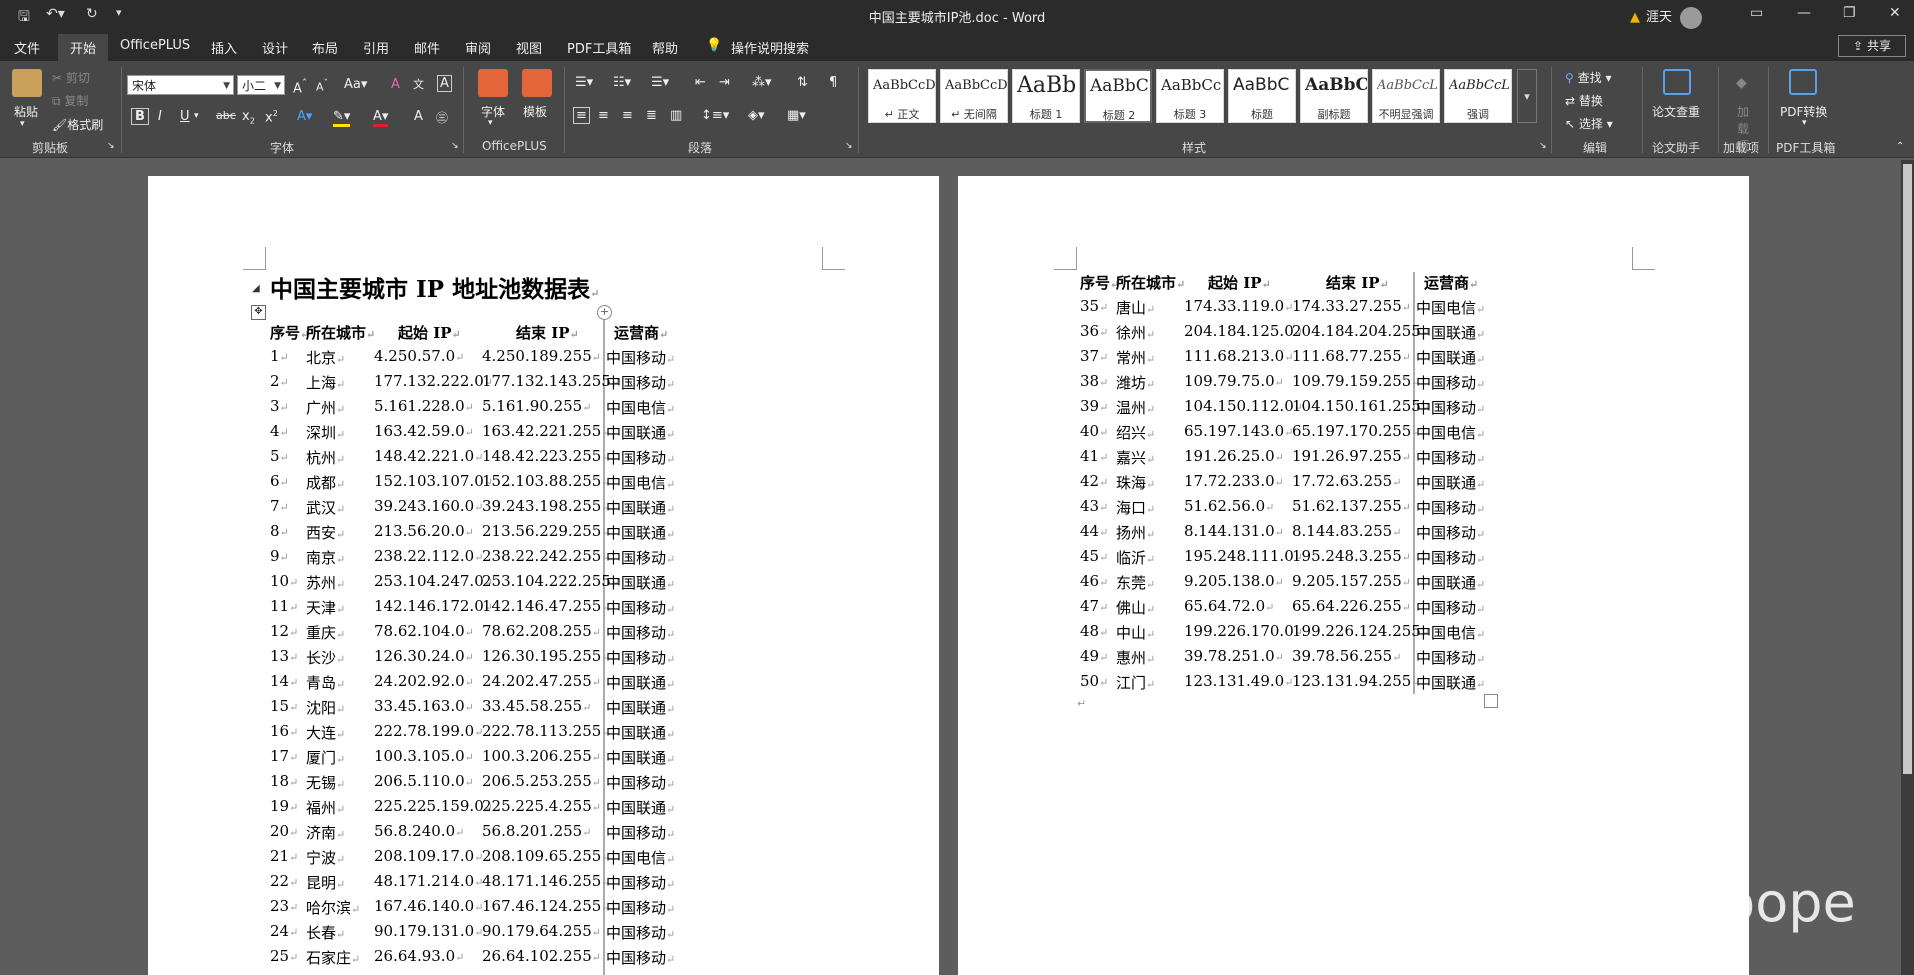 Image resolution: width=1914 pixels, height=975 pixels. I want to click on cell-end-ip: 65.64.226.255↵, so click(1351, 606).